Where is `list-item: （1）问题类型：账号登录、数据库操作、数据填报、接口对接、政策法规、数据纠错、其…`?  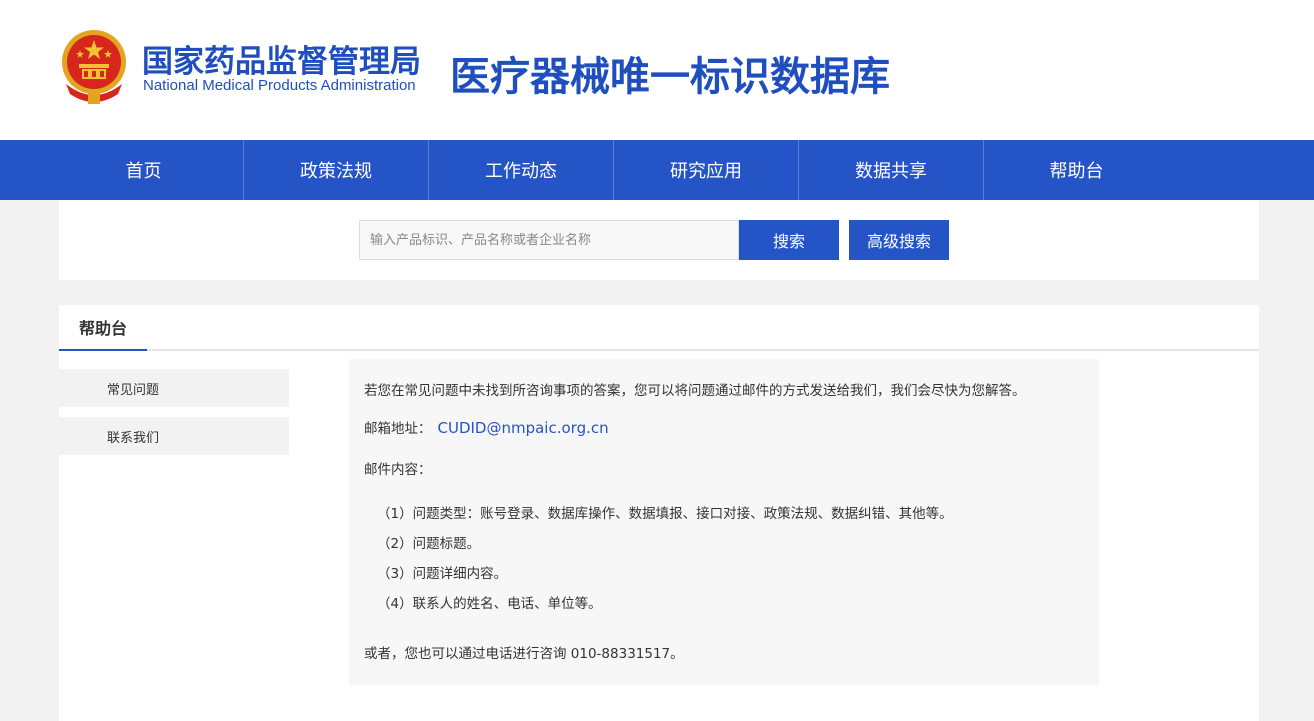
list-item: （1）问题类型：账号登录、数据库操作、数据填报、接口对接、政策法规、数据纠错、其… is located at coordinates (665, 514).